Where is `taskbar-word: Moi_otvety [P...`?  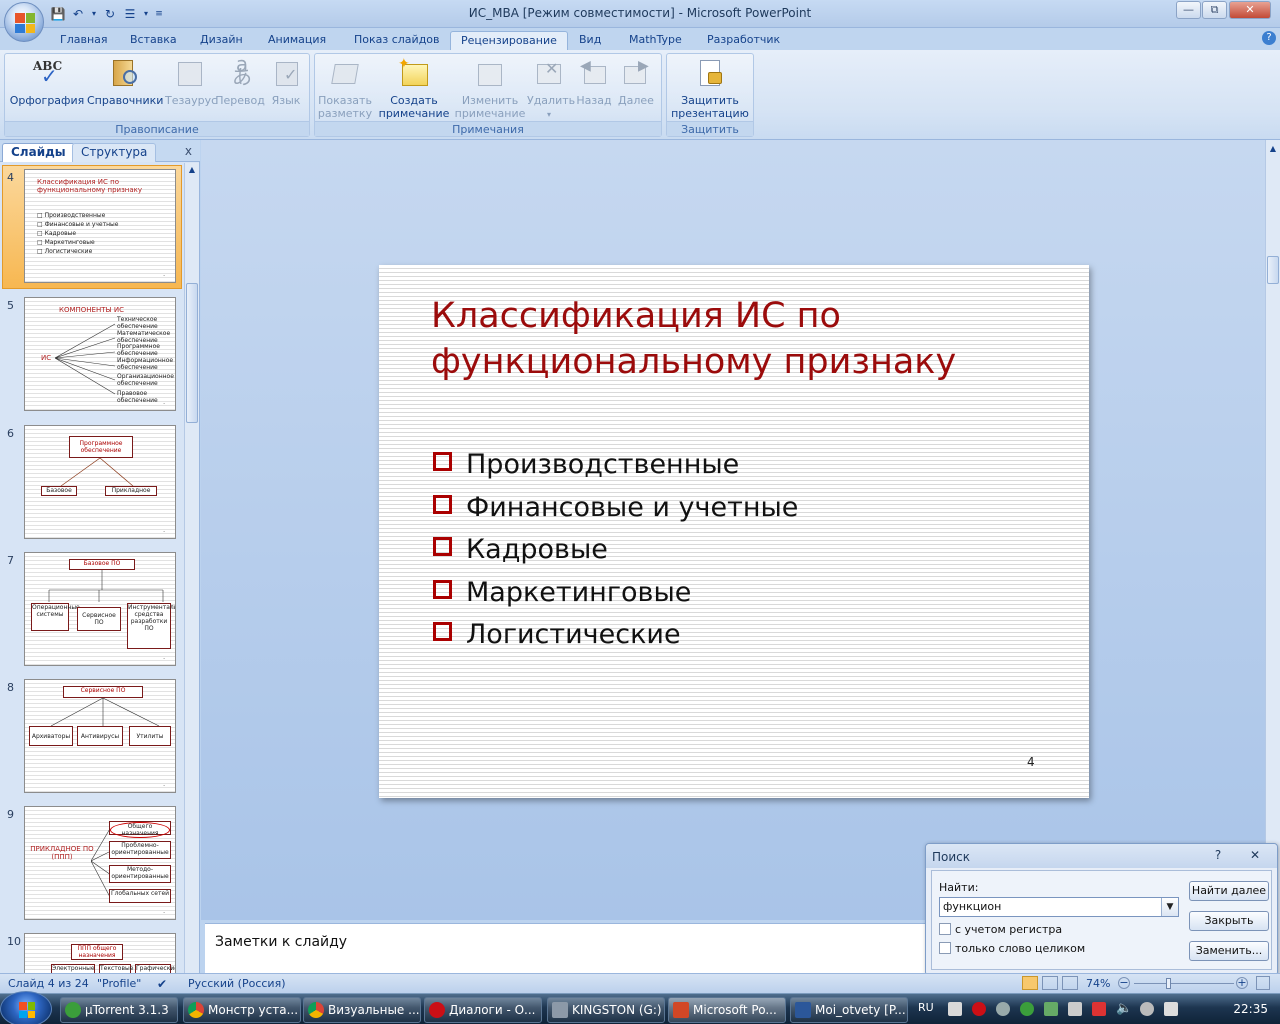 taskbar-word: Moi_otvety [P... is located at coordinates (849, 1010).